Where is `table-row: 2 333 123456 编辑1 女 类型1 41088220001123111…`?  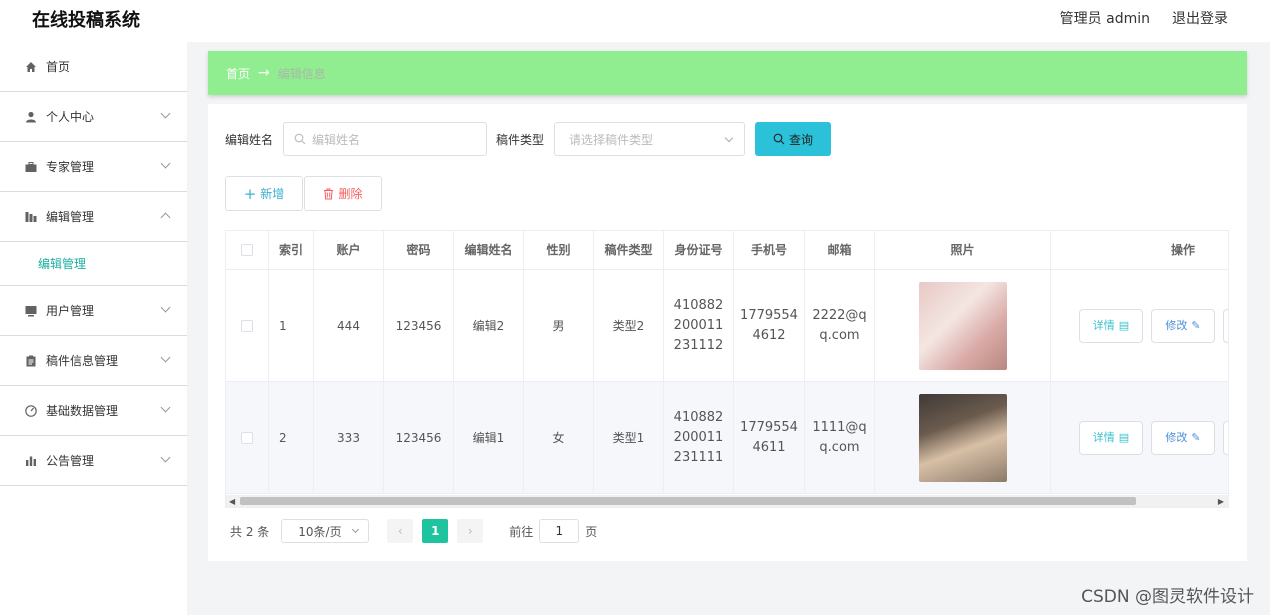
table-row: 2 333 123456 编辑1 女 类型1 41088220001123111… is located at coordinates (727, 438).